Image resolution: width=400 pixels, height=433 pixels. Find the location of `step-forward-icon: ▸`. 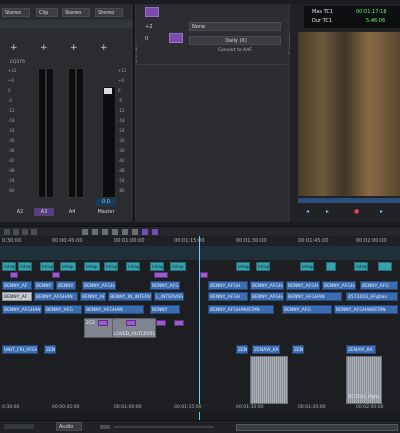

step-forward-icon: ▸ is located at coordinates (381, 211).